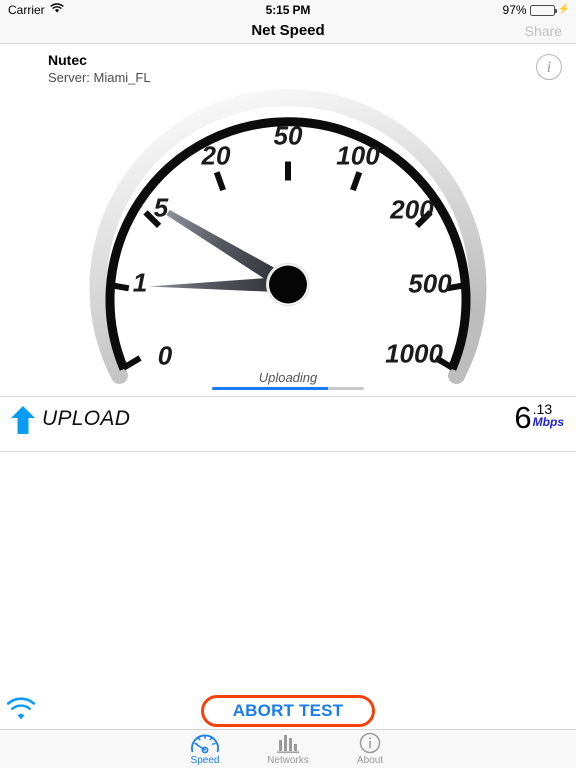  What do you see at coordinates (23, 420) in the screenshot?
I see `up-arrow-icon` at bounding box center [23, 420].